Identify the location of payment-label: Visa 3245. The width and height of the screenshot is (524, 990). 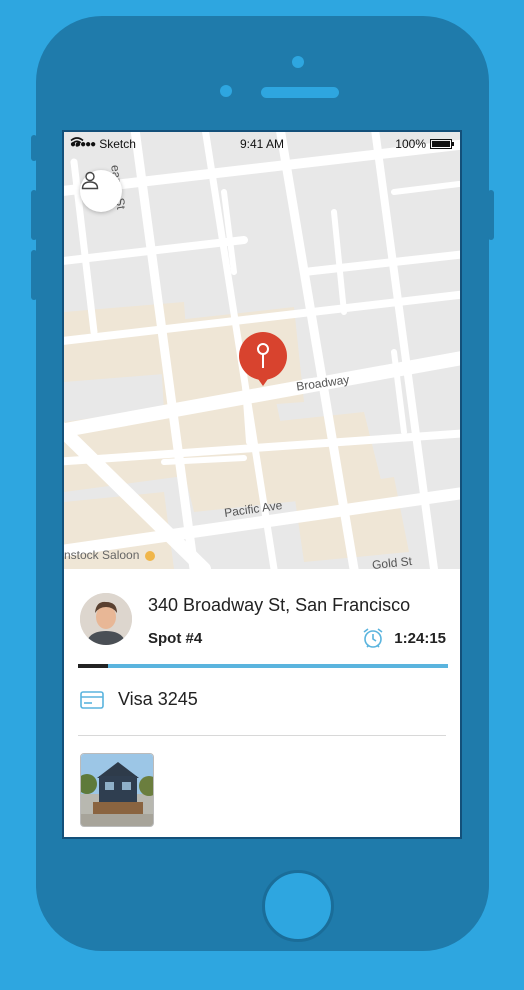
(158, 699).